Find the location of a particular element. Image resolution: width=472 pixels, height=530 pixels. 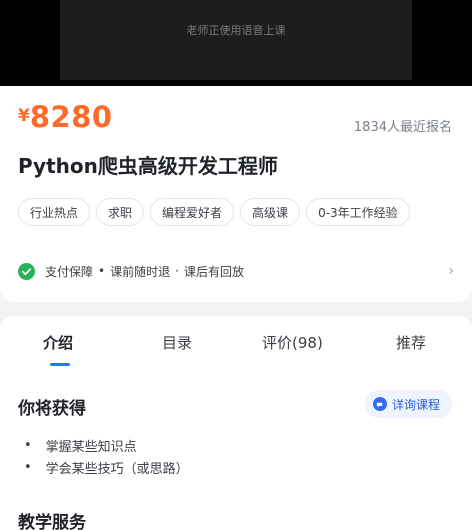

course-title: Python爬虫高级开发工程师 is located at coordinates (148, 166).